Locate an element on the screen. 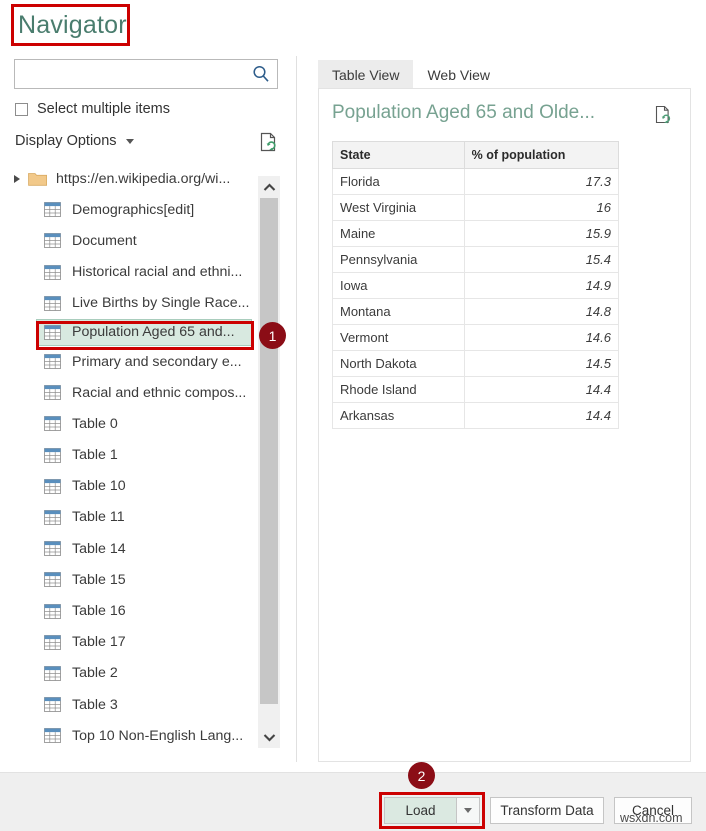 Image resolution: width=706 pixels, height=831 pixels. tree-scrollbar is located at coordinates (269, 462).